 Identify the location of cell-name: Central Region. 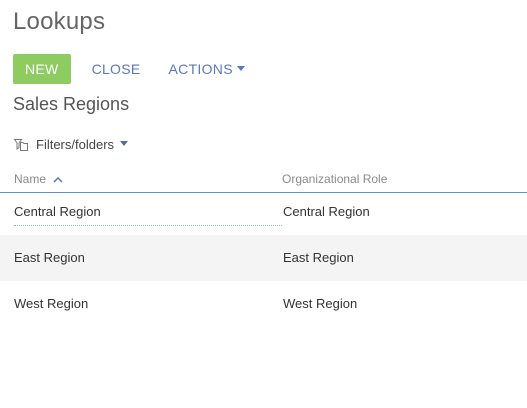
(57, 211).